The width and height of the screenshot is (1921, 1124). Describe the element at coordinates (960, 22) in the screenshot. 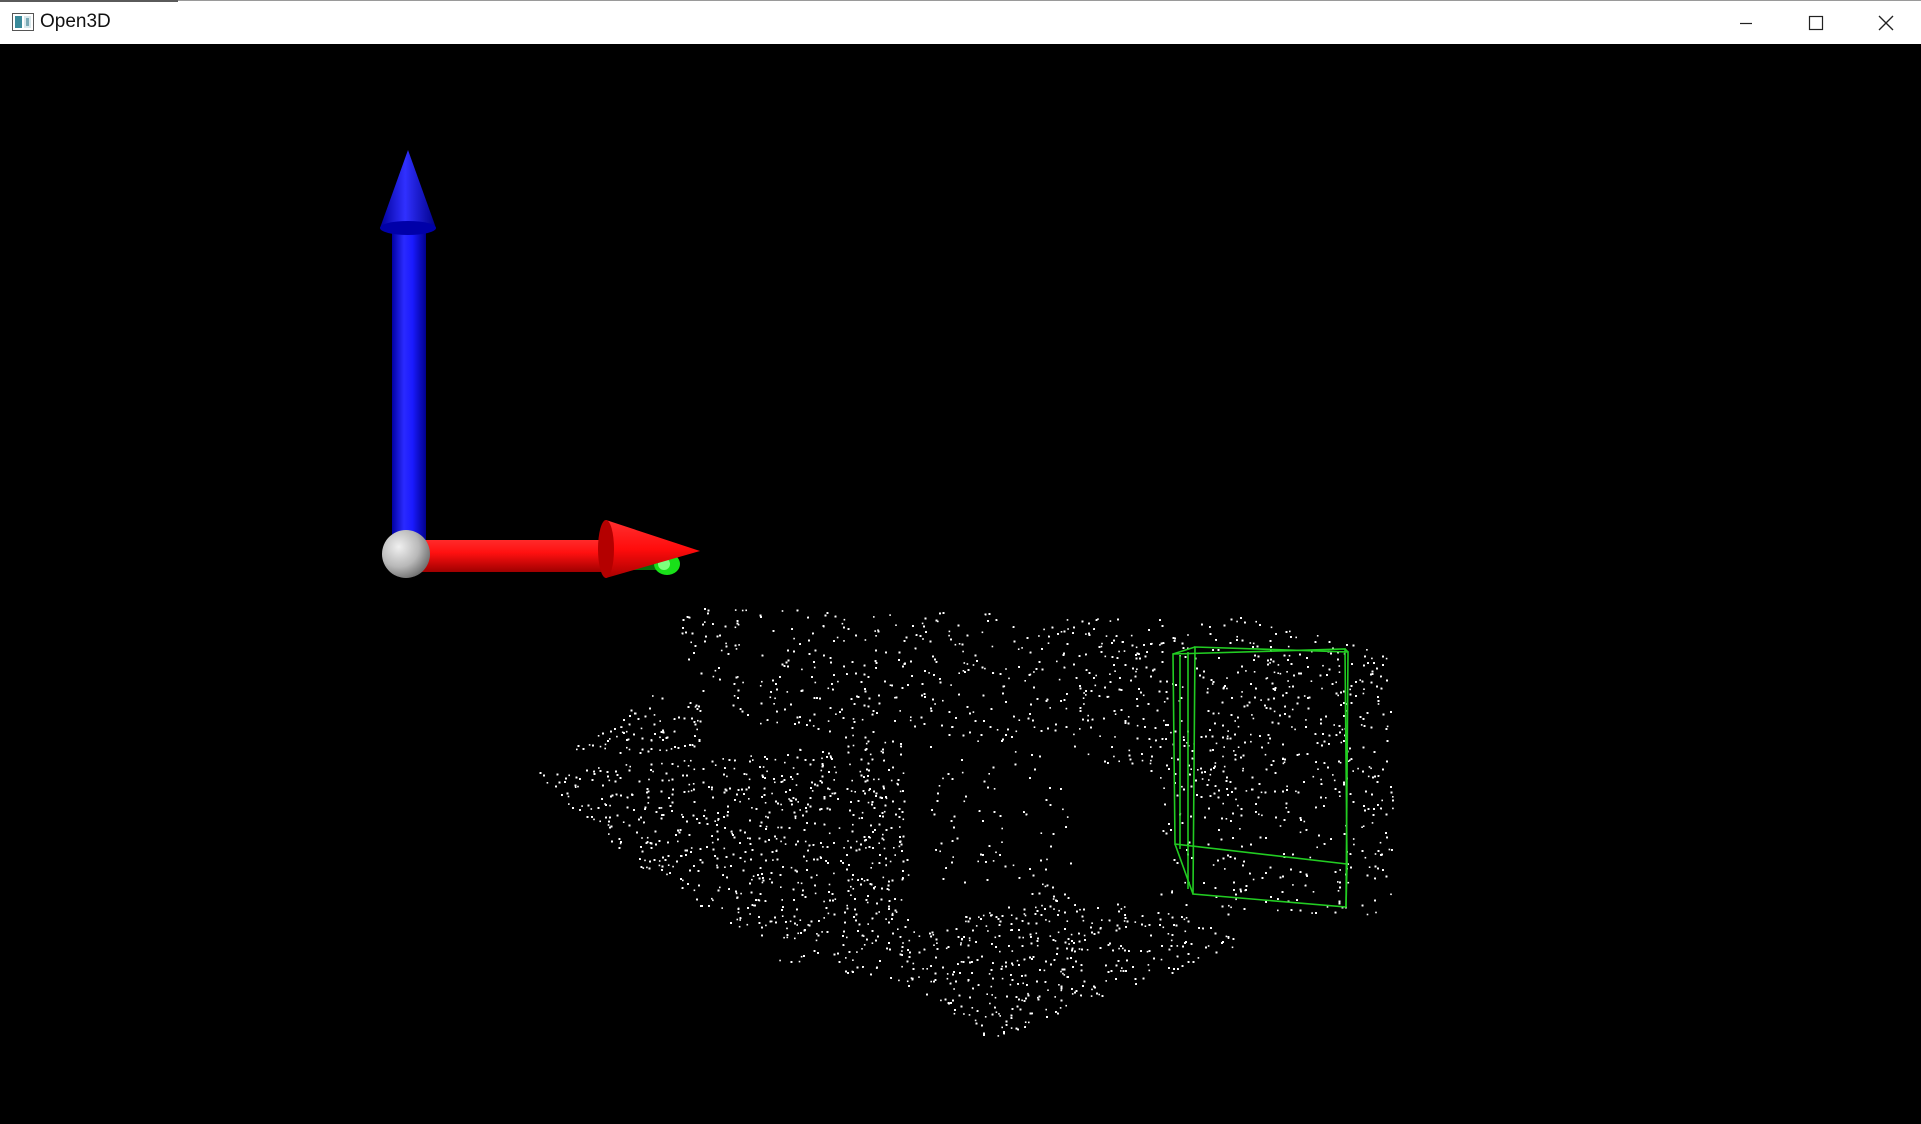

I see `title-bar: Open3D` at that location.